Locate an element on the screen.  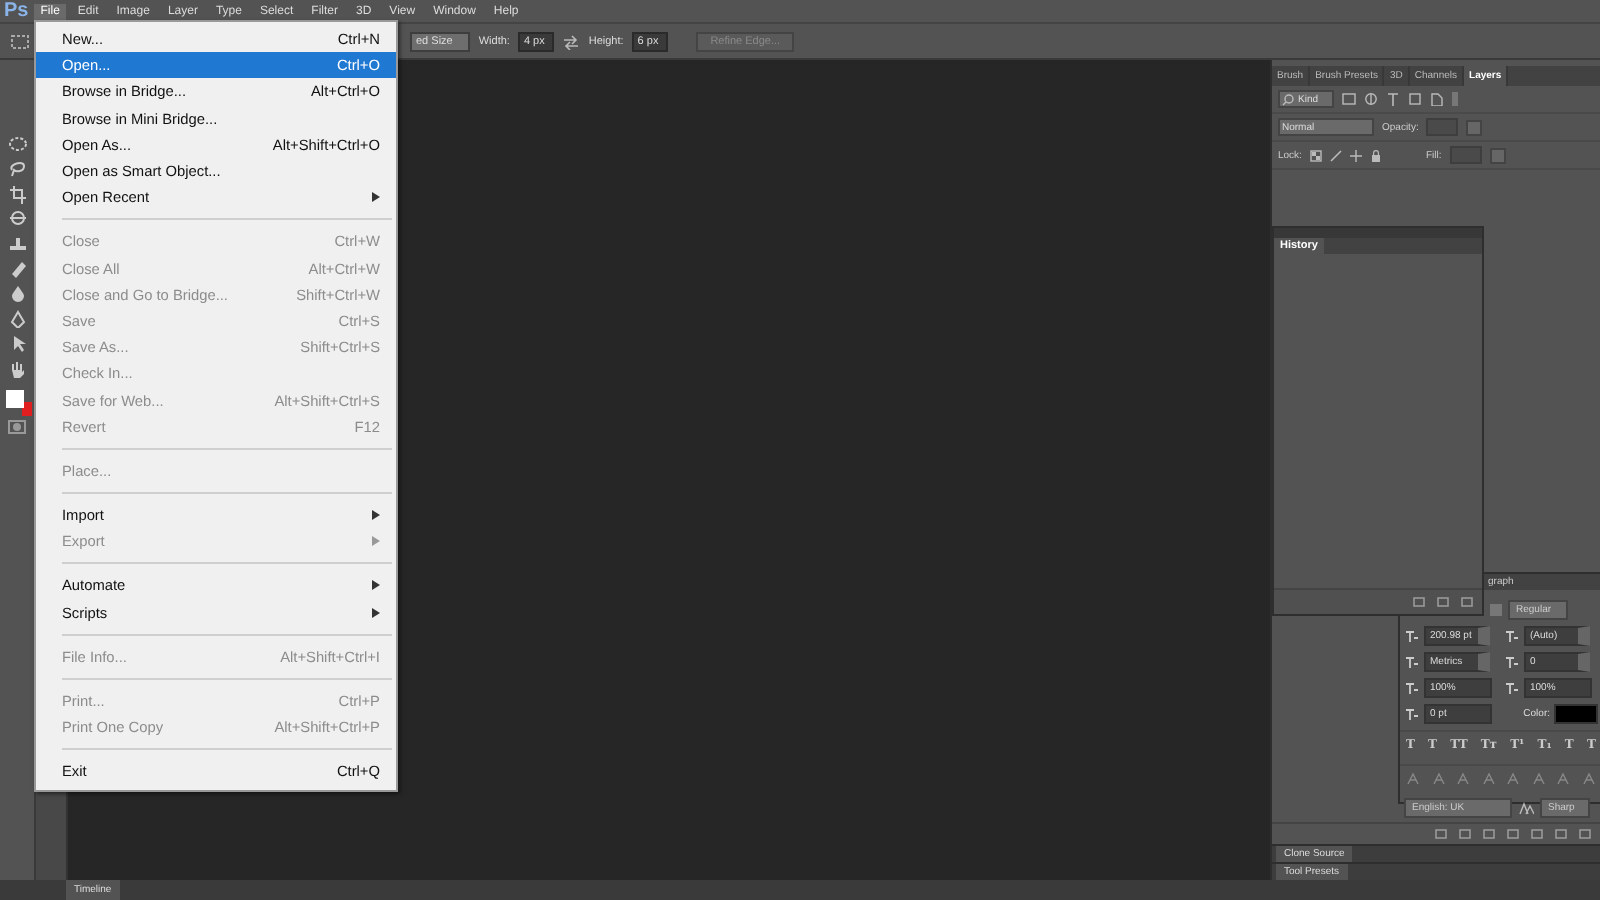
search-icon is located at coordinates (1288, 99).